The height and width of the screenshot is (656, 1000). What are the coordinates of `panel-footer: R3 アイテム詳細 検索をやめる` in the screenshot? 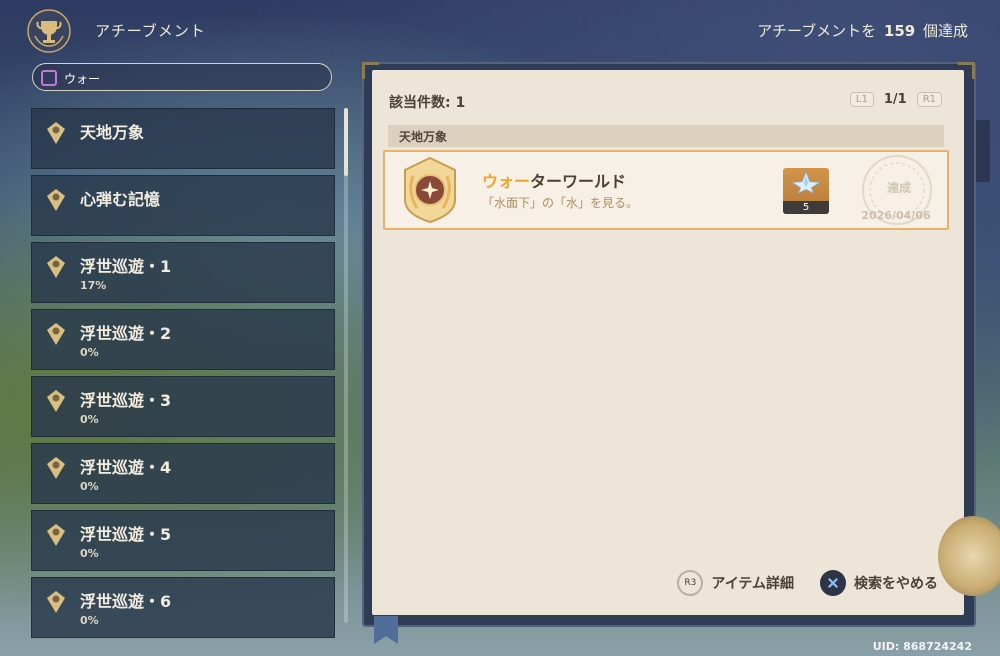 It's located at (807, 583).